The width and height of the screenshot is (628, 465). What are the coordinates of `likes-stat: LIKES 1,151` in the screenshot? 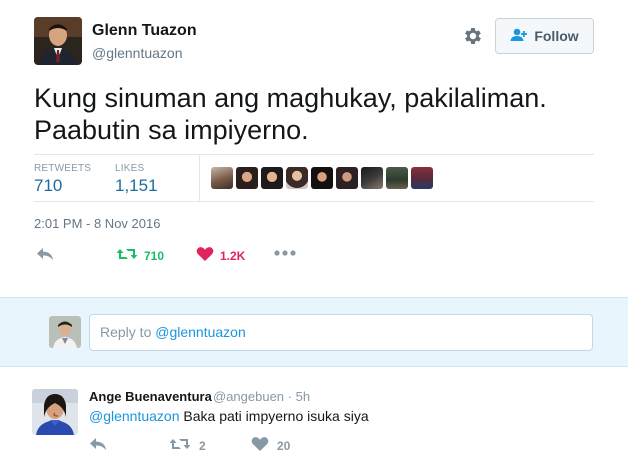 It's located at (136, 179).